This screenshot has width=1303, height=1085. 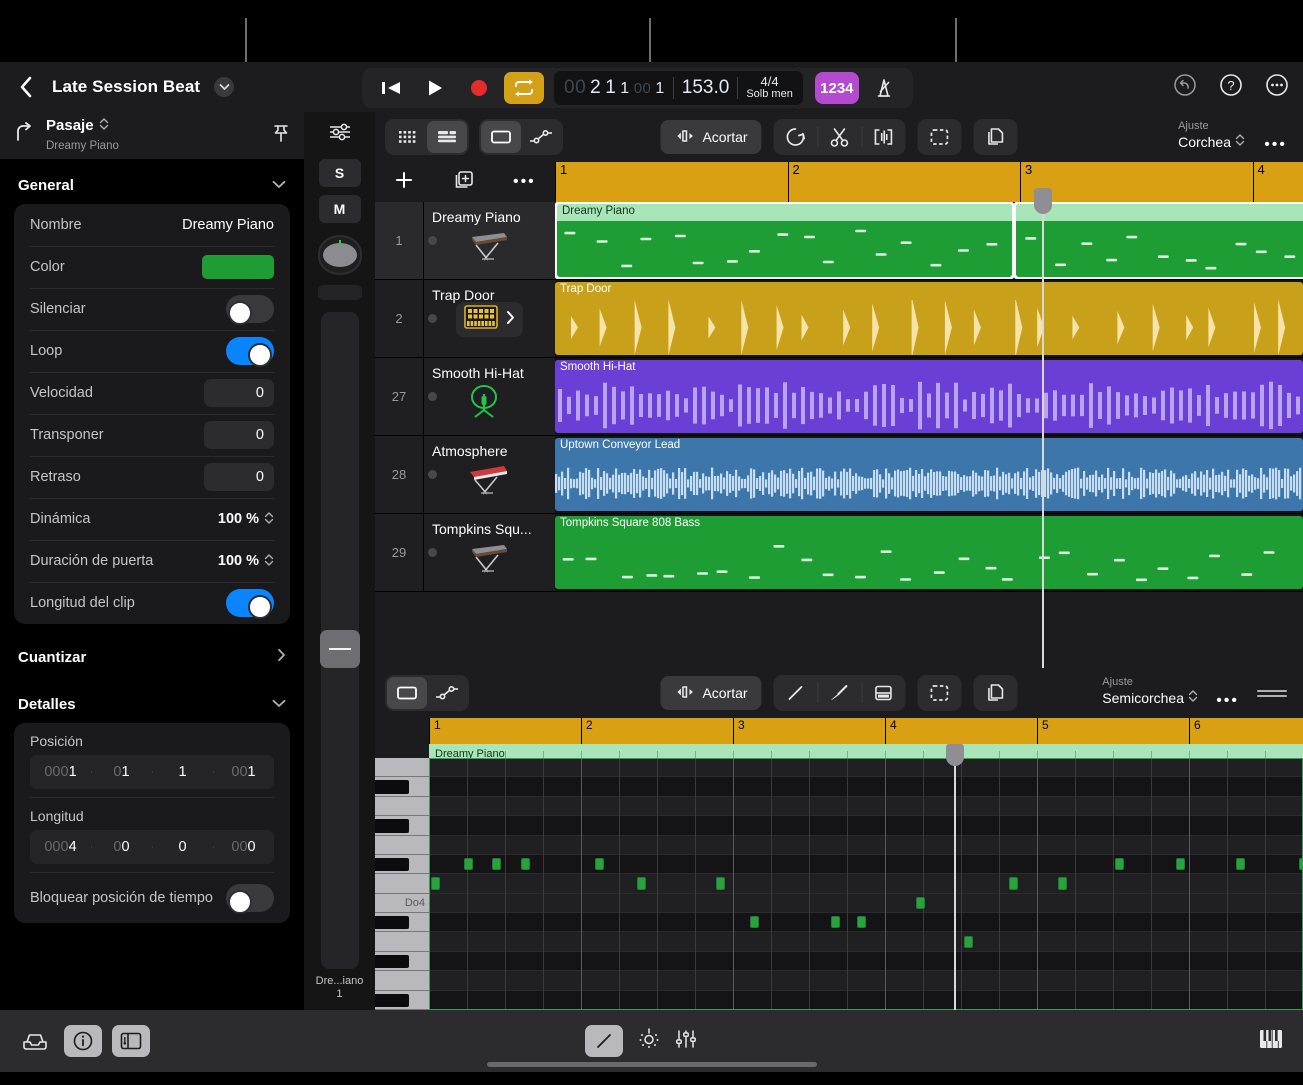 I want to click on piano-keyboard: Do4, so click(x=402, y=884).